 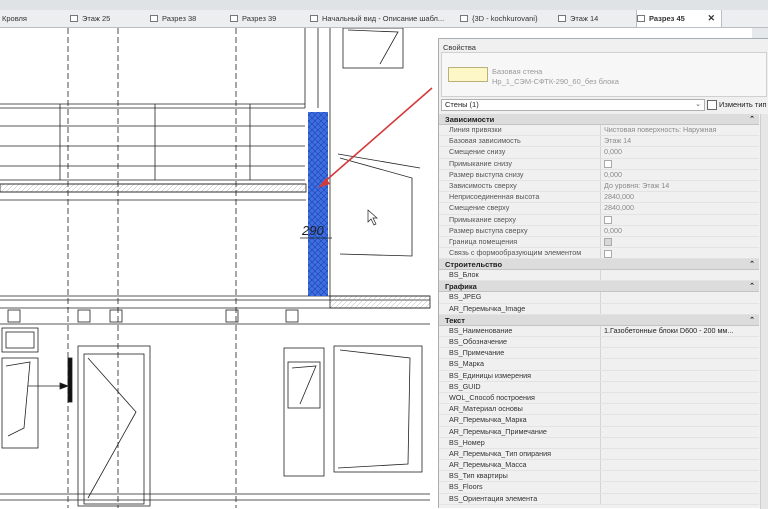 What do you see at coordinates (599, 387) in the screenshot?
I see `property-row: BS_GUID` at bounding box center [599, 387].